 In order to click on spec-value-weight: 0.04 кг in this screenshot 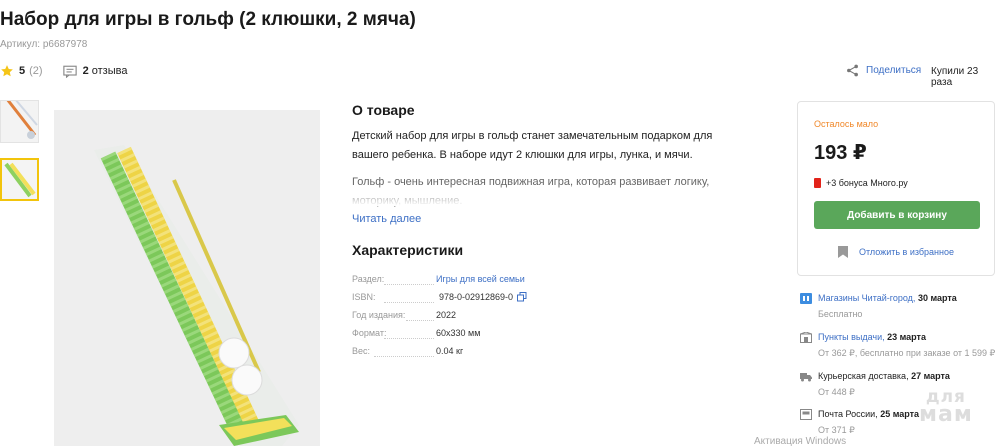, I will do `click(450, 351)`.